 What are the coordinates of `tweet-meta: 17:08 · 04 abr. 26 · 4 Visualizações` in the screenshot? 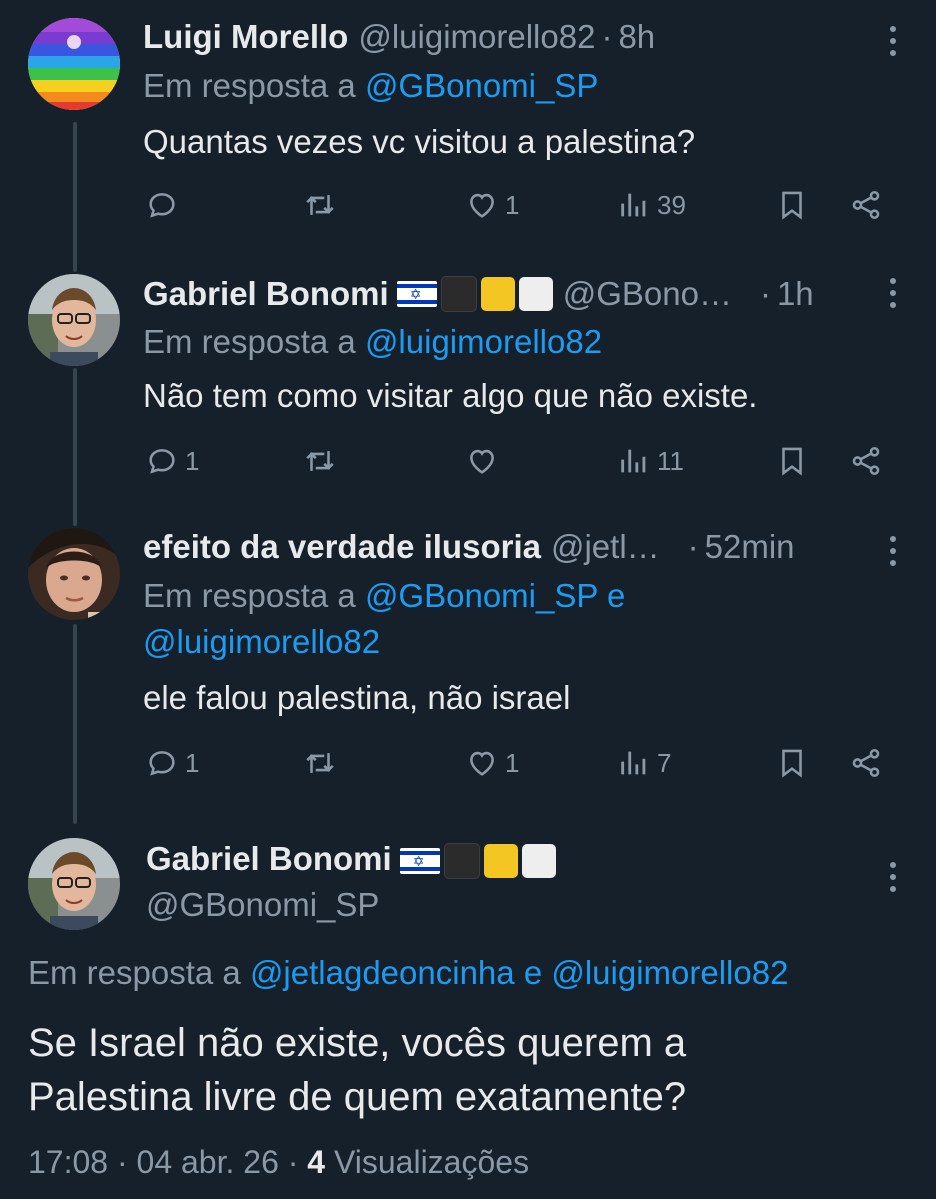 It's located at (278, 1162).